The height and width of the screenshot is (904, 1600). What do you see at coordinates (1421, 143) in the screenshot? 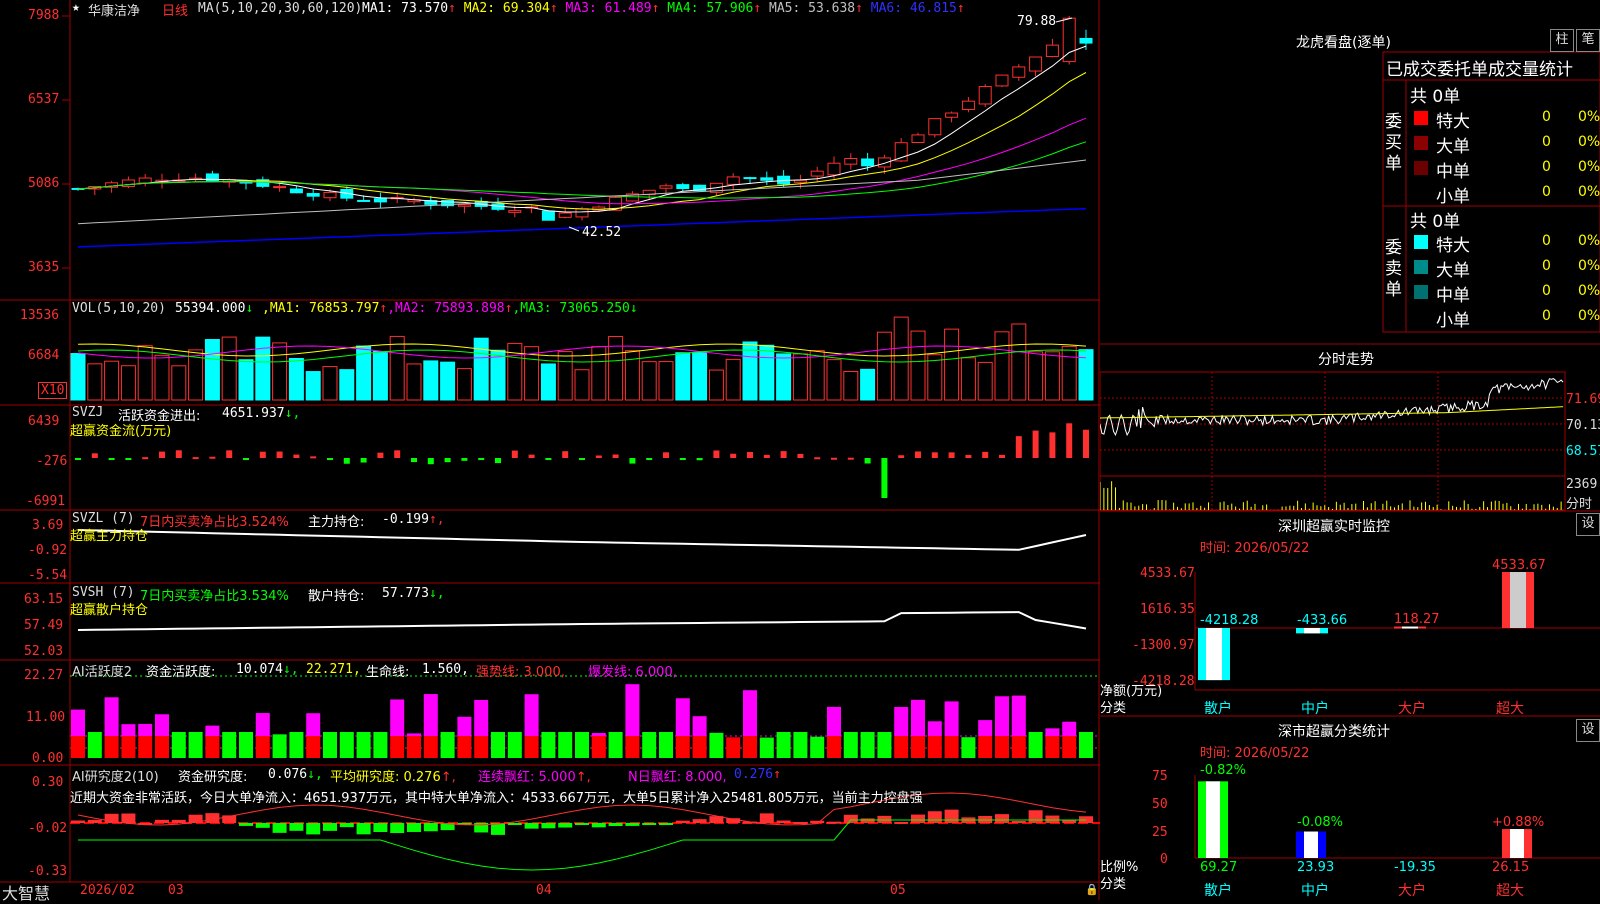
I see `order-type-swatch` at bounding box center [1421, 143].